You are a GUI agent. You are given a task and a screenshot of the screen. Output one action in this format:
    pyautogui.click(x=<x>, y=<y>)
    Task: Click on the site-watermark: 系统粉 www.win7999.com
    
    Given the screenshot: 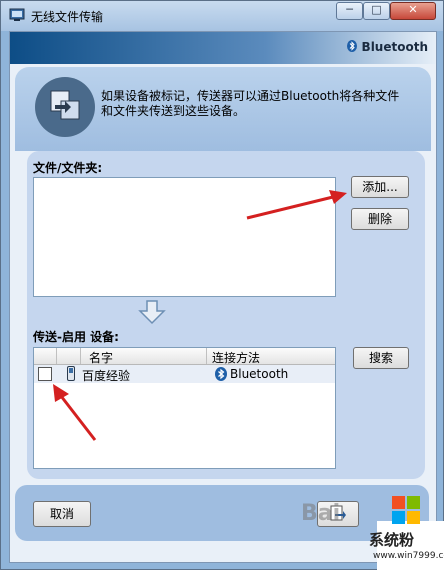 What is the action you would take?
    pyautogui.click(x=406, y=533)
    